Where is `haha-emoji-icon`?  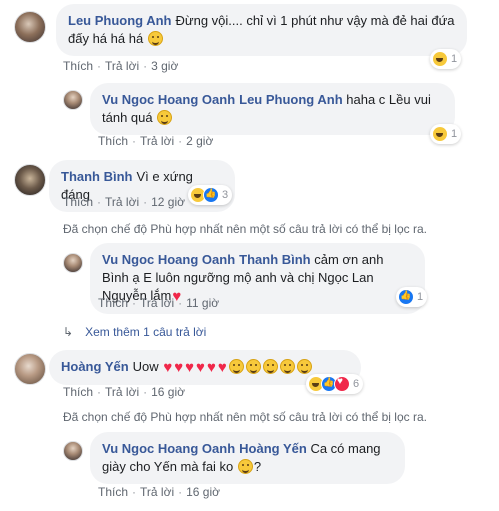 haha-emoji-icon is located at coordinates (155, 38).